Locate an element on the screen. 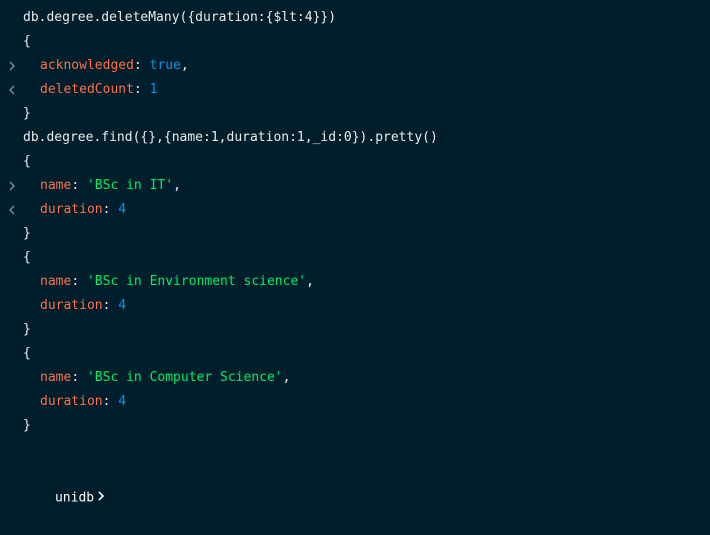 This screenshot has height=535, width=710. shell-input is located at coordinates (205, 498).